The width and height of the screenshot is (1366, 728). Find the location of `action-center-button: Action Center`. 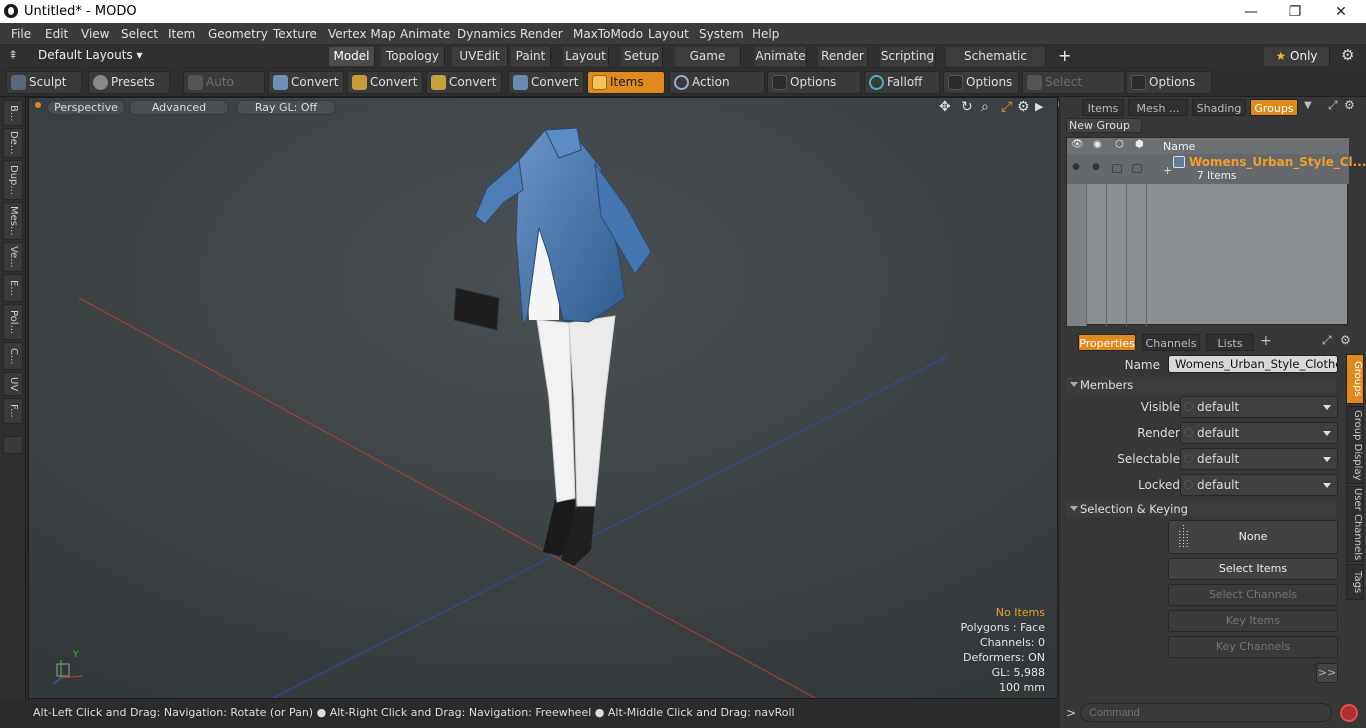

action-center-button: Action Center is located at coordinates (717, 90).